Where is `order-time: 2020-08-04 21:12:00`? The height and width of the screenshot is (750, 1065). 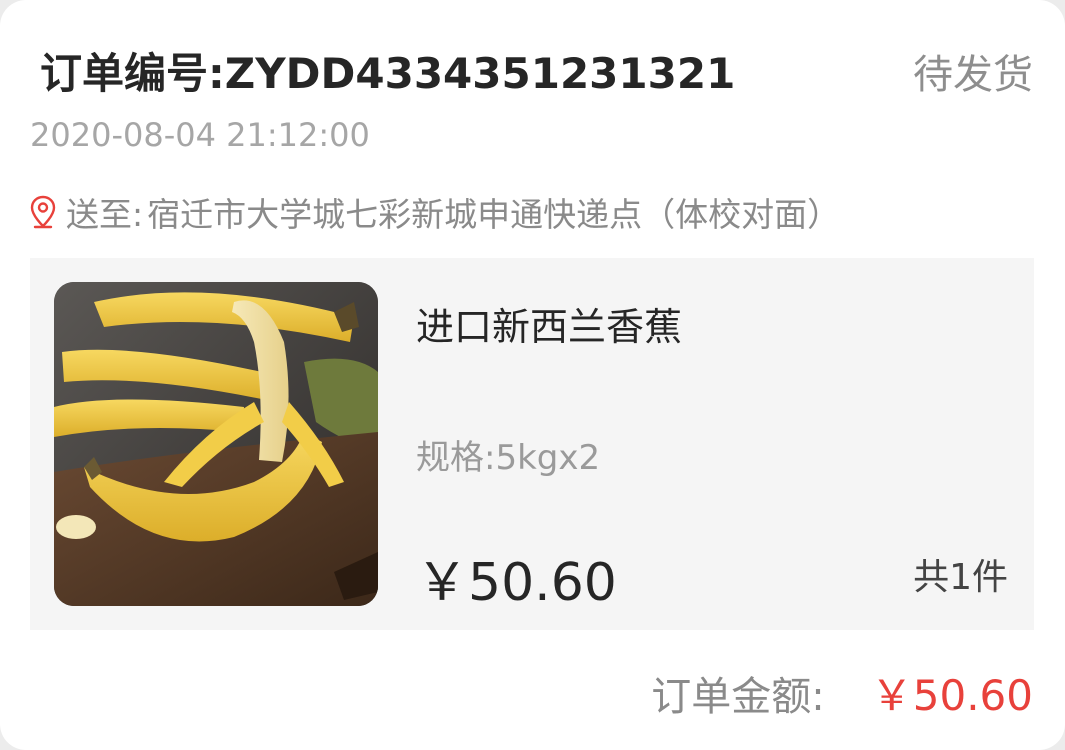
order-time: 2020-08-04 21:12:00 is located at coordinates (200, 135).